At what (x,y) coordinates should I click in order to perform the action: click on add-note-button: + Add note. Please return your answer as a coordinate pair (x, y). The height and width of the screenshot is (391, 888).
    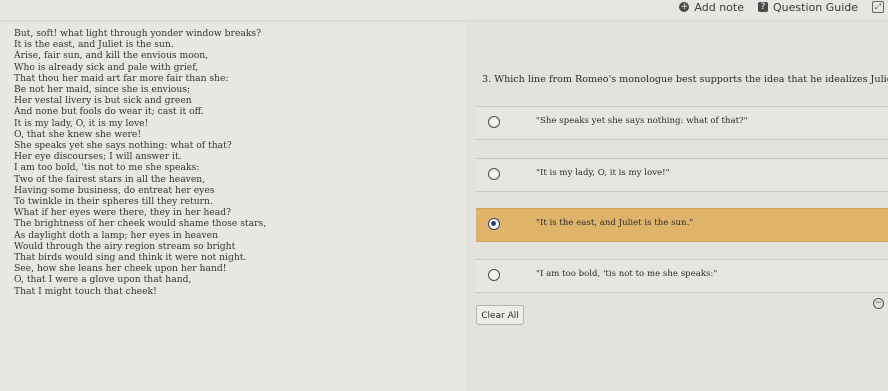
    Looking at the image, I should click on (711, 7).